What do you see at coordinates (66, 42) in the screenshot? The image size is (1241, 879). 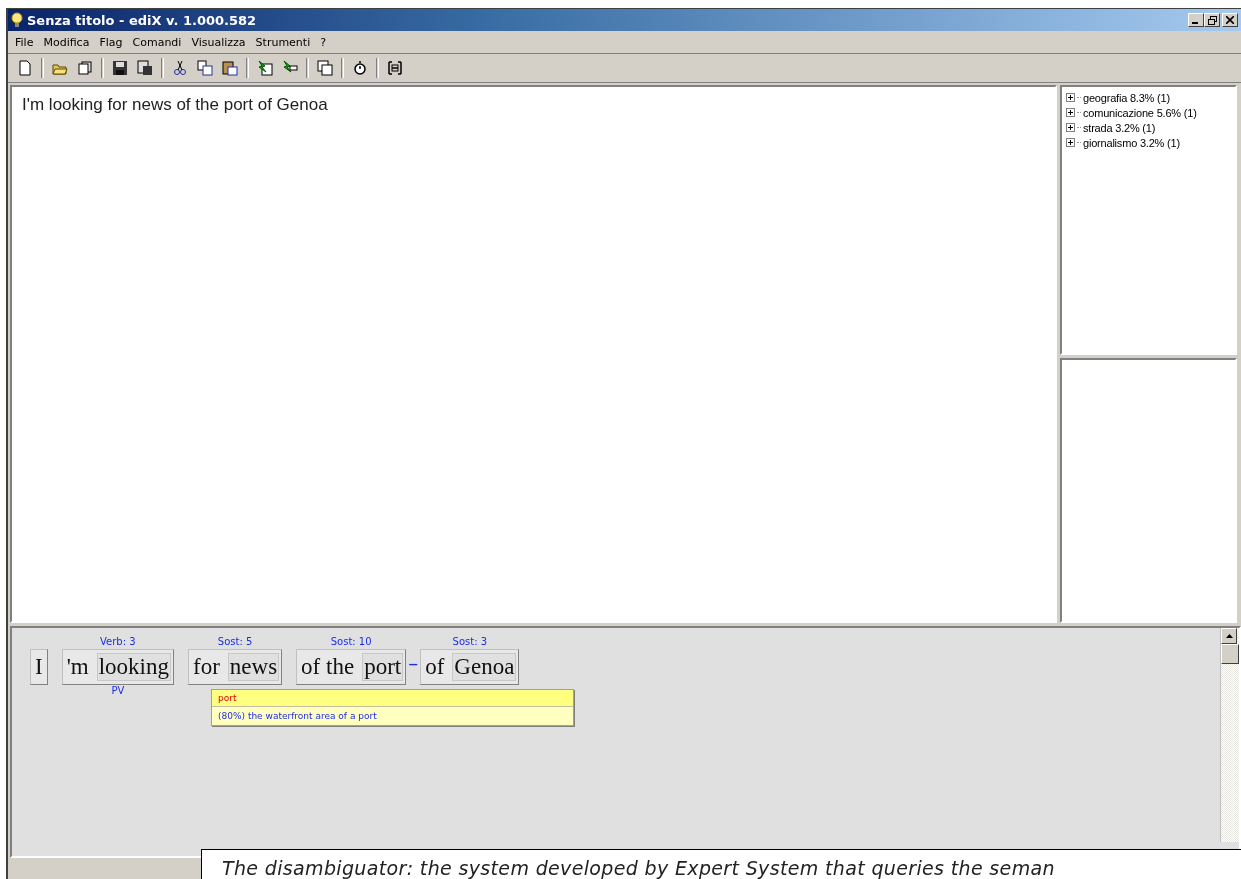 I see `menu-item: Modifica` at bounding box center [66, 42].